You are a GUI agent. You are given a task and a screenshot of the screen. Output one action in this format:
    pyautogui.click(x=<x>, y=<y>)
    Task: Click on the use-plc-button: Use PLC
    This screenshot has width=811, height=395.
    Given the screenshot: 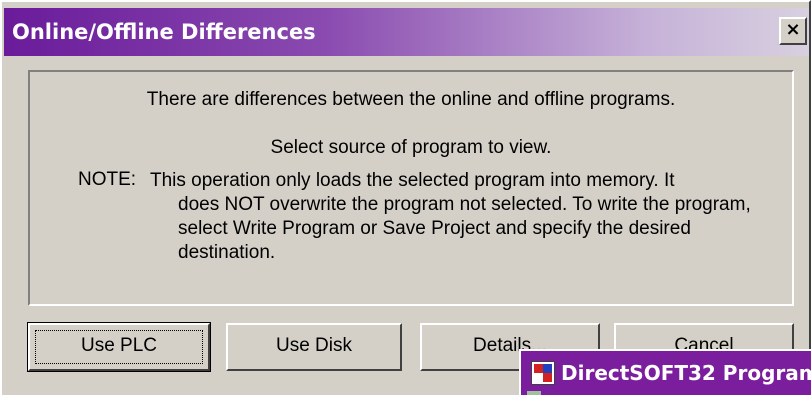 What is the action you would take?
    pyautogui.click(x=119, y=347)
    